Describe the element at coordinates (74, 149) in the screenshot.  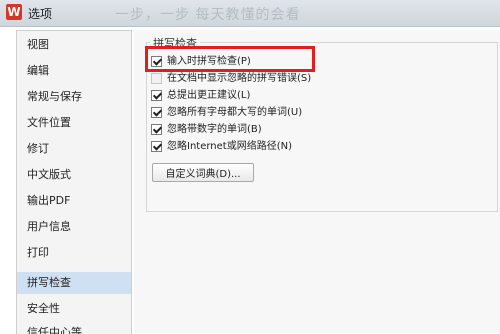
I see `sidebar-item-revision: 修订` at that location.